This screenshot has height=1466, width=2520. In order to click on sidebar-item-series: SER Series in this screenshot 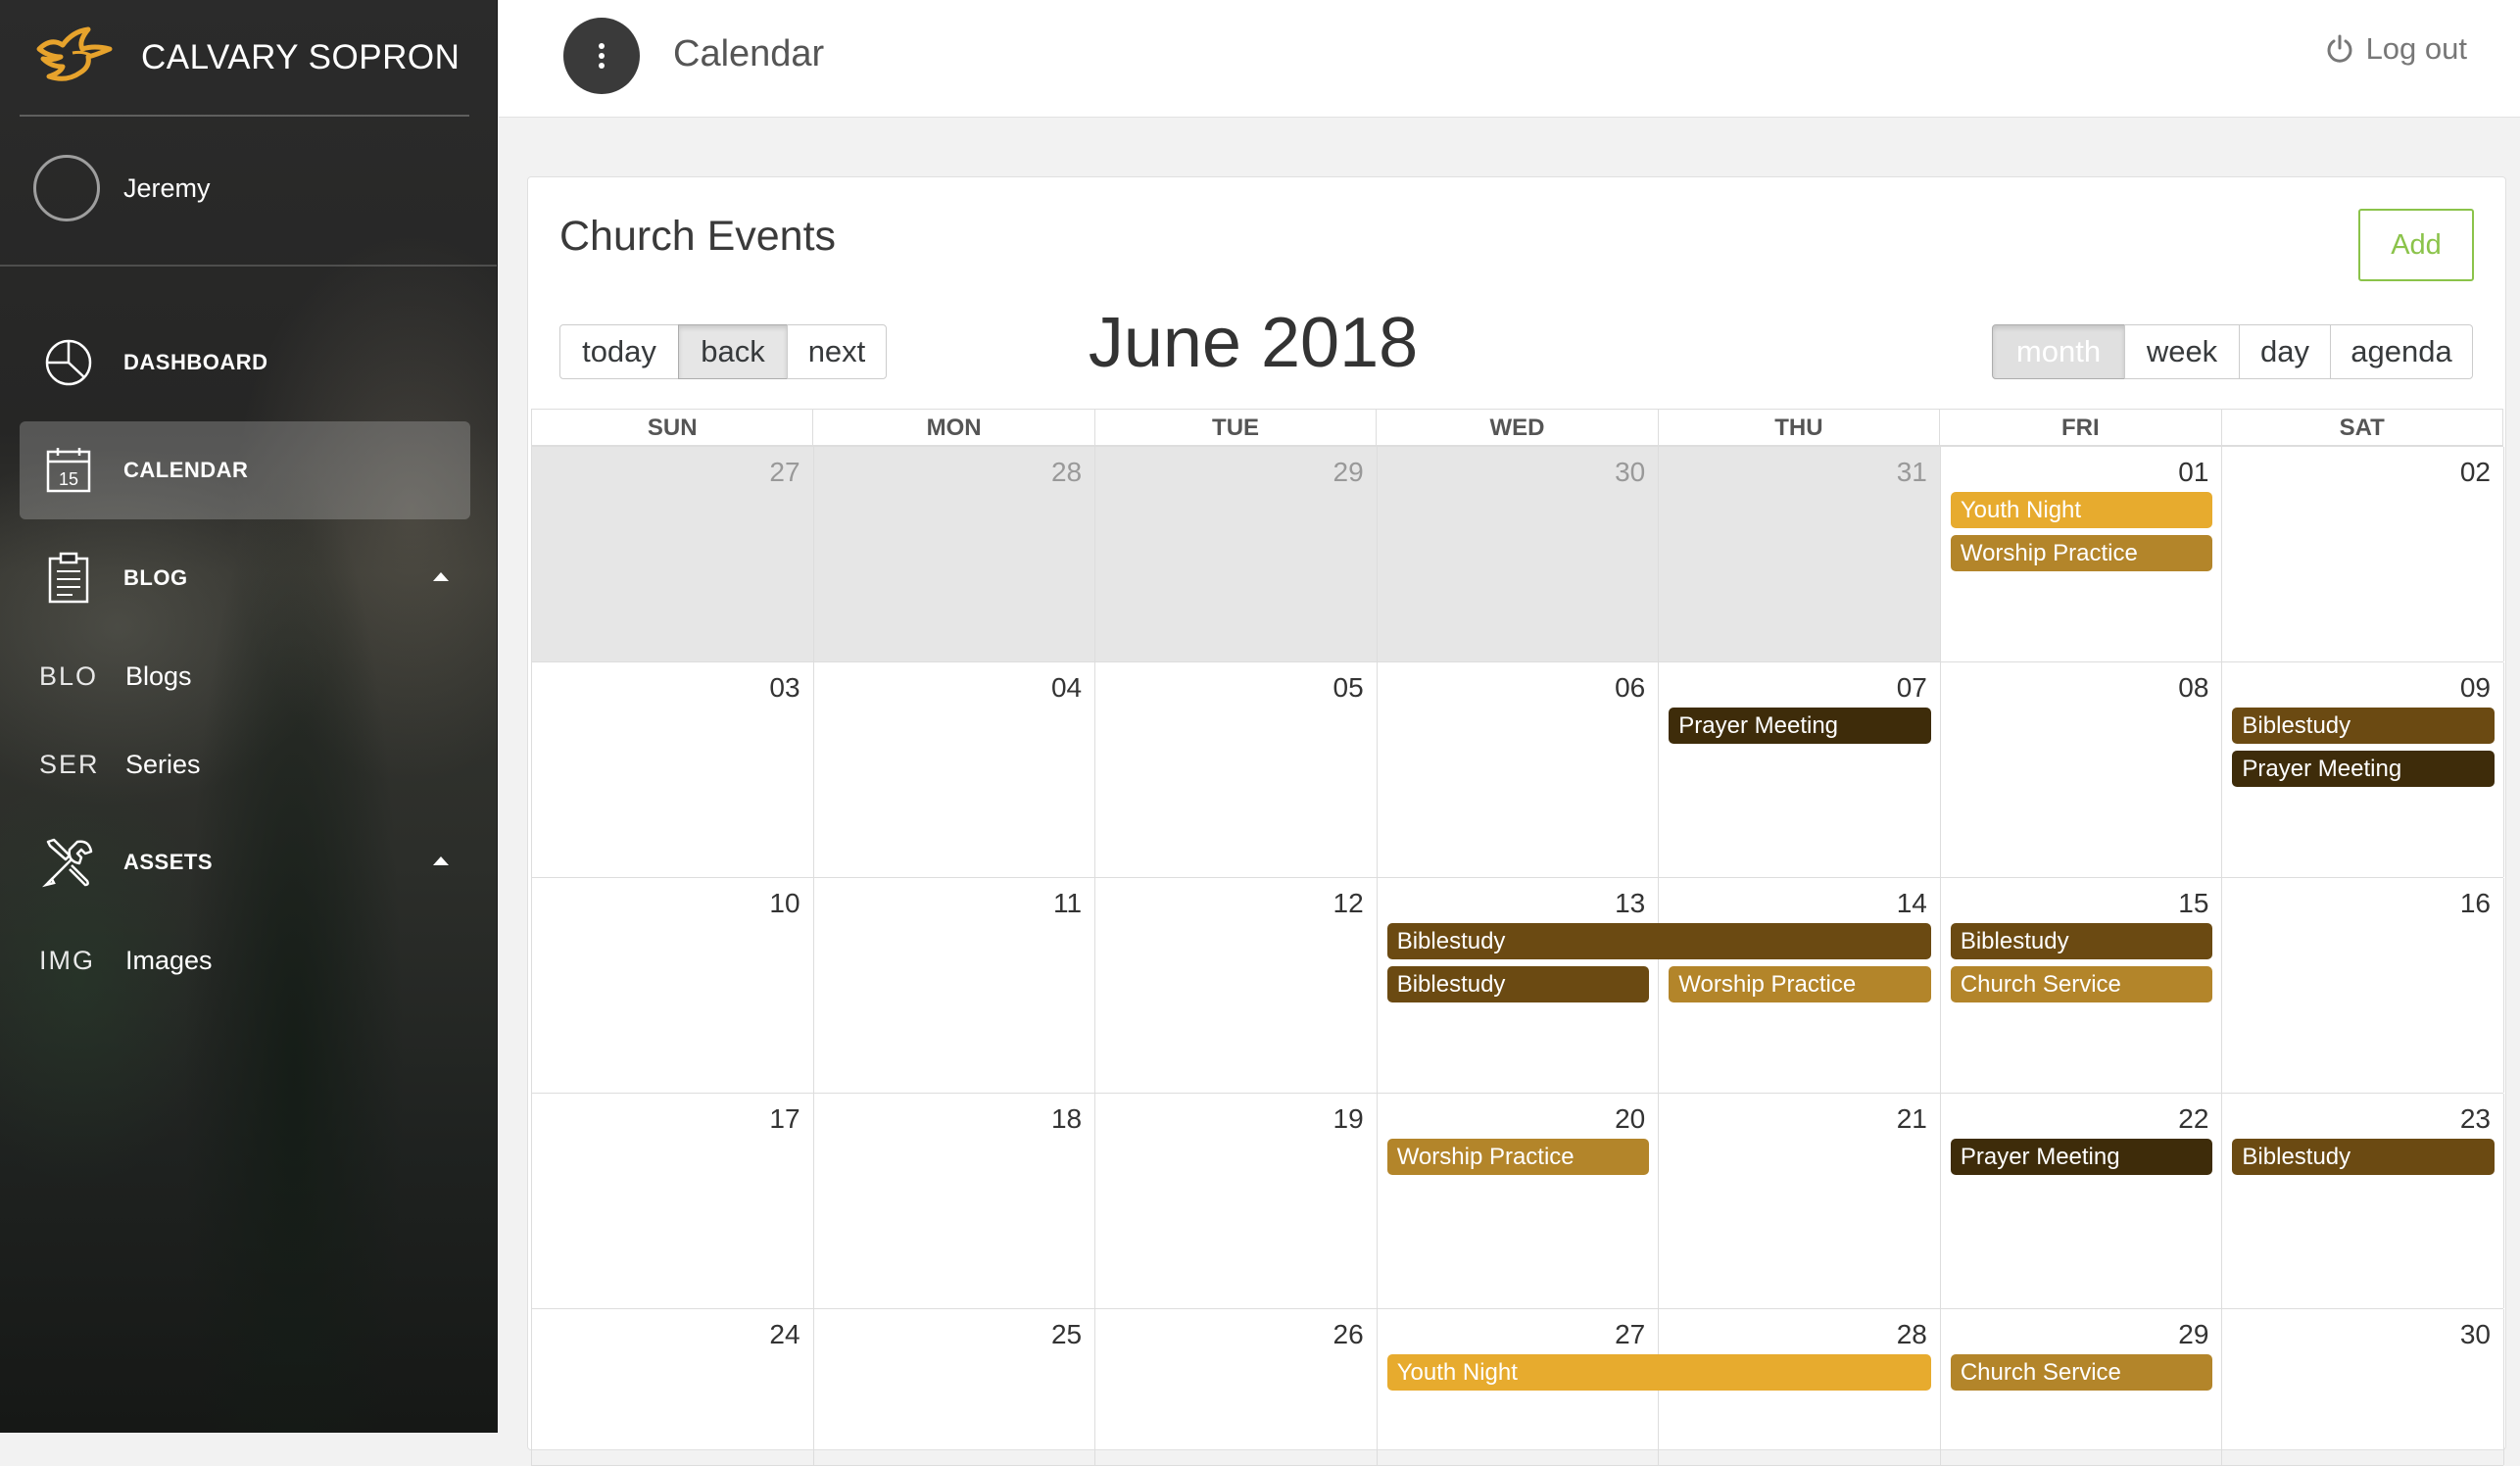, I will do `click(245, 765)`.